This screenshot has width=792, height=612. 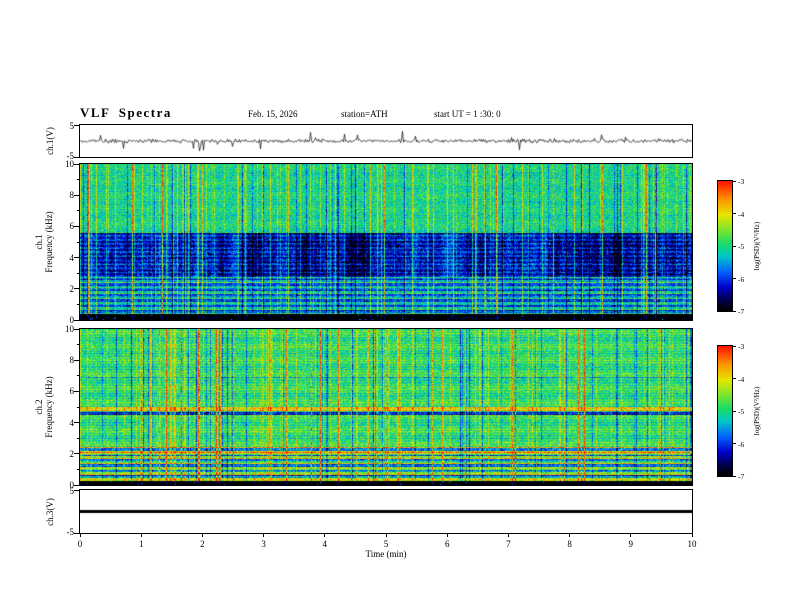 I want to click on ch1-wave-ylabel: ch.1(V), so click(x=50, y=141).